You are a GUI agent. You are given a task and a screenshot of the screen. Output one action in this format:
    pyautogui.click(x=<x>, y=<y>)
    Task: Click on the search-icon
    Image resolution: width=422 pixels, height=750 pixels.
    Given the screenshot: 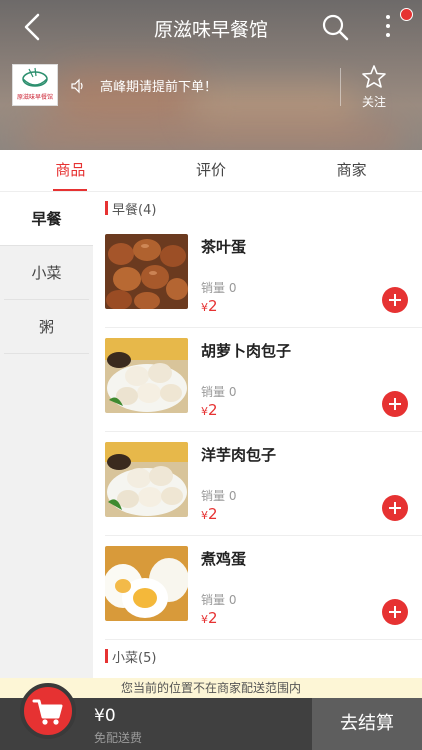 What is the action you would take?
    pyautogui.click(x=335, y=27)
    